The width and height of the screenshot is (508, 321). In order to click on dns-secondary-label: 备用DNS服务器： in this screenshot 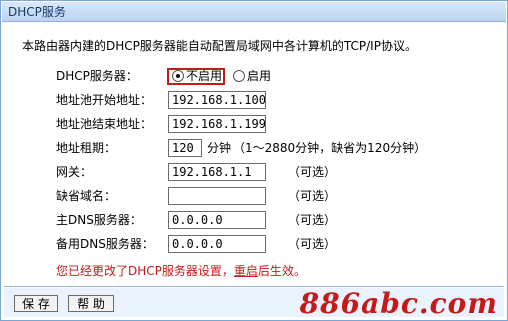, I will do `click(105, 244)`.